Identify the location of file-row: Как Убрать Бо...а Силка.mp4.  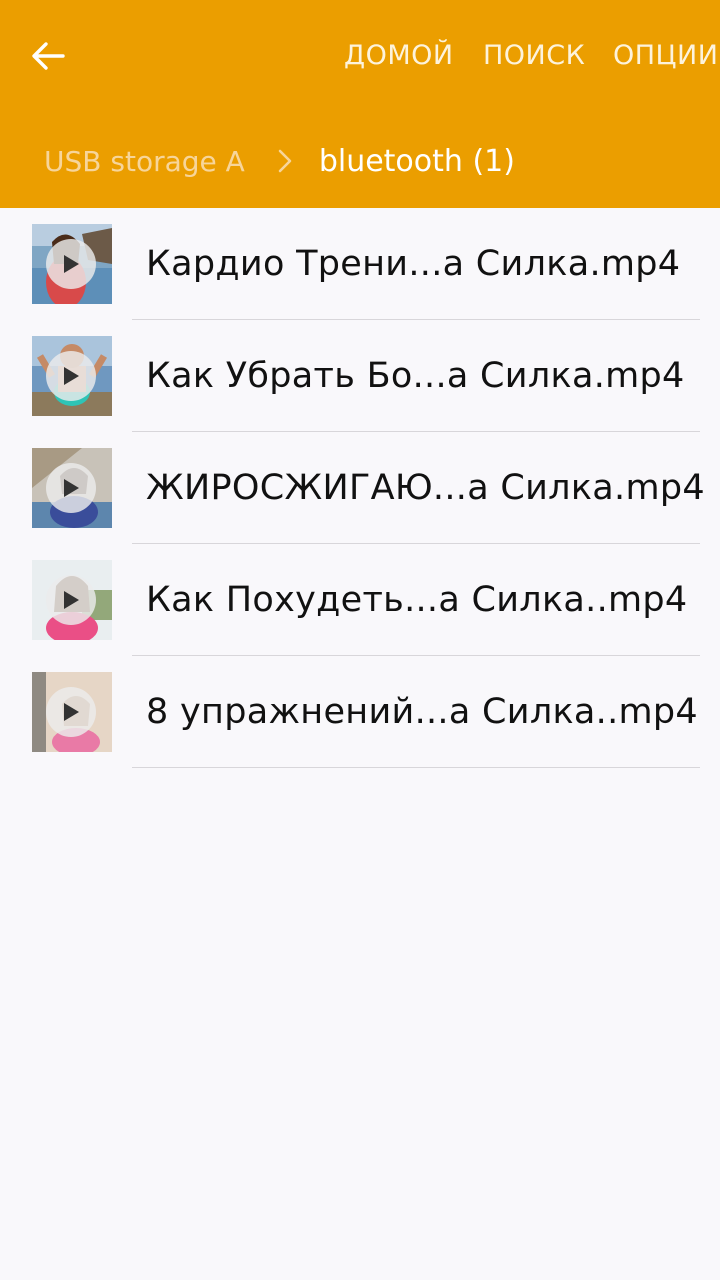
(360, 376).